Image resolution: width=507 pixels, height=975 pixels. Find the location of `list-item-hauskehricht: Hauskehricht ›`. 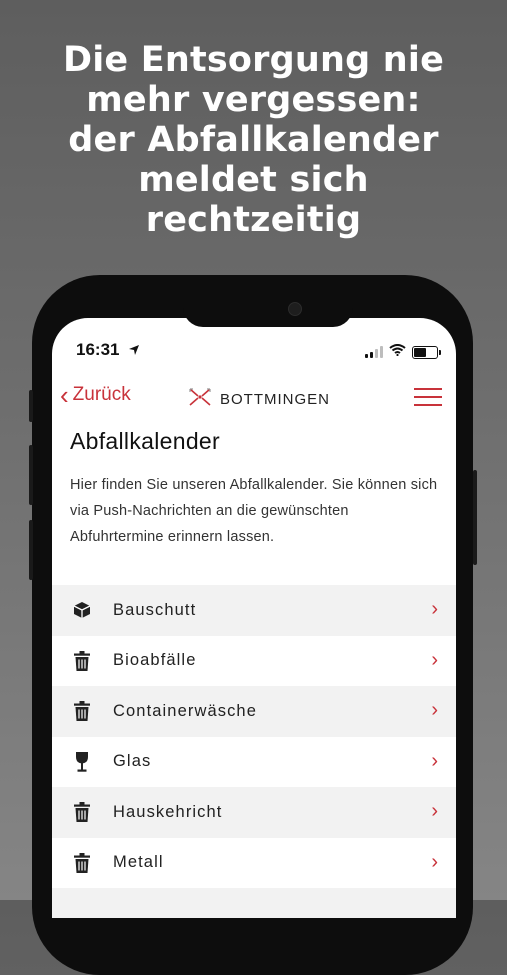

list-item-hauskehricht: Hauskehricht › is located at coordinates (254, 812).